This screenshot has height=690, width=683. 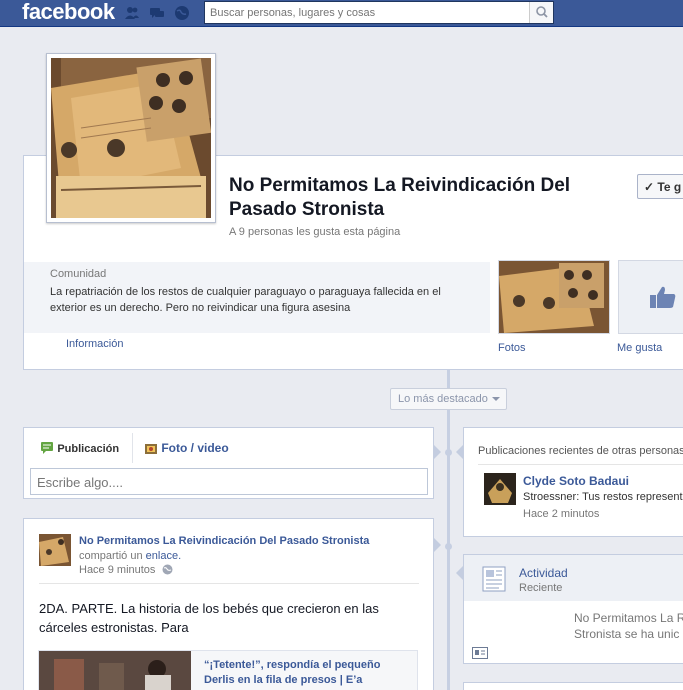 I want to click on notifications-globe-icon, so click(x=182, y=13).